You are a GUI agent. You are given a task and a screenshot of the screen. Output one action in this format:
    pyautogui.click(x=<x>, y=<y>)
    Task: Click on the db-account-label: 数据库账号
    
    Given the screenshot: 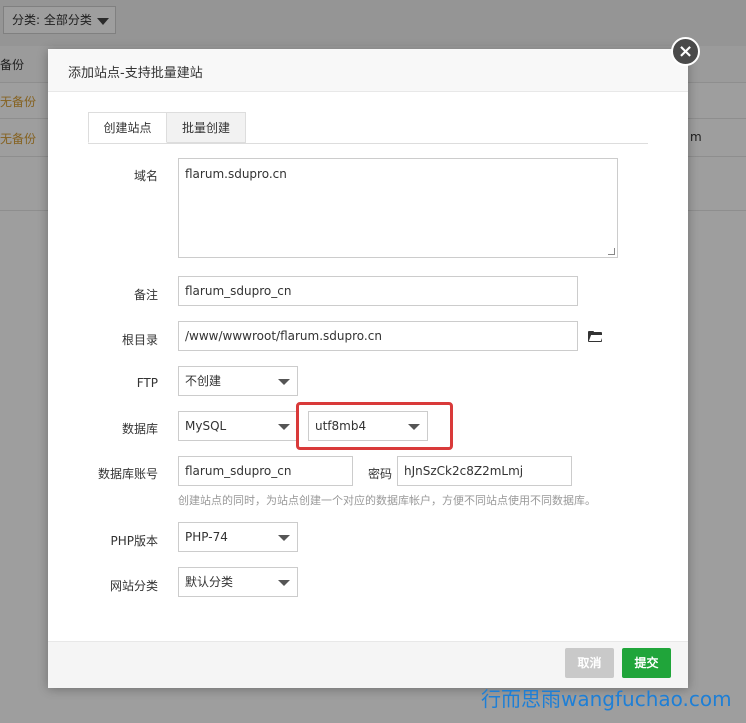 What is the action you would take?
    pyautogui.click(x=127, y=474)
    